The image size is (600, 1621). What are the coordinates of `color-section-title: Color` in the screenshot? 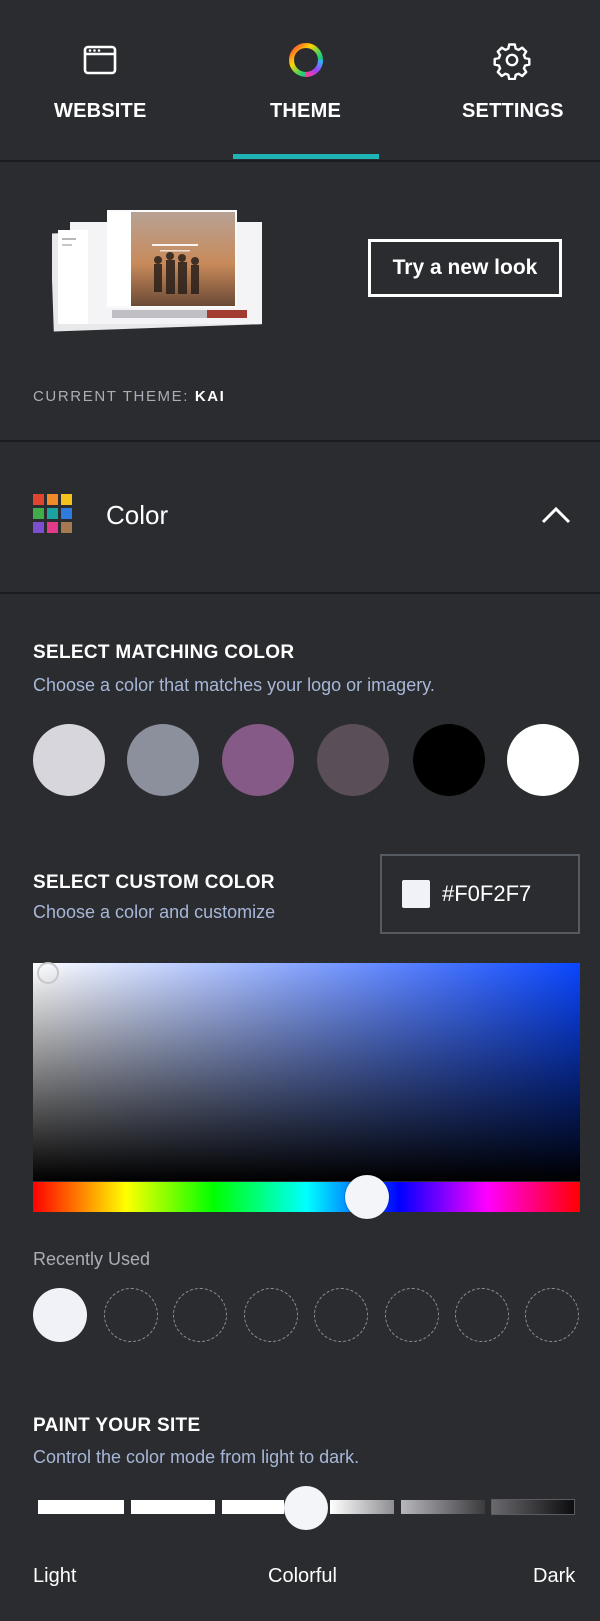 It's located at (137, 515).